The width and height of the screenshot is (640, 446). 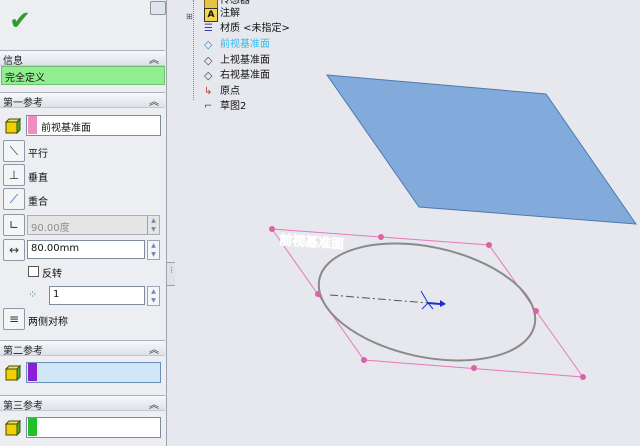 What do you see at coordinates (245, 44) in the screenshot?
I see `tree-item-label: 前视基准面` at bounding box center [245, 44].